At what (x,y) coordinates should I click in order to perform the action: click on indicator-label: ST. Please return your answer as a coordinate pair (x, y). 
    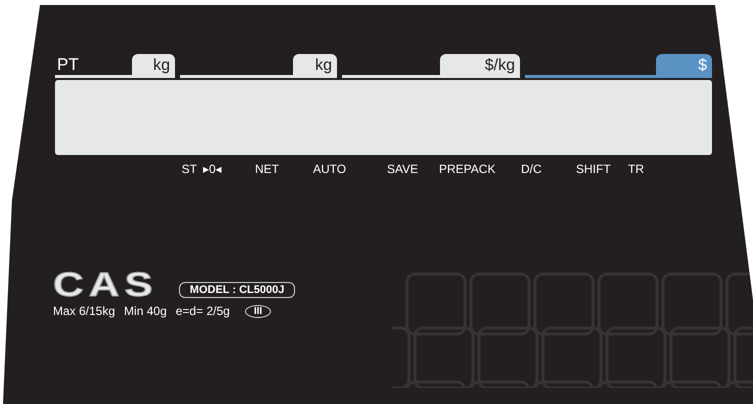
    Looking at the image, I should click on (188, 169).